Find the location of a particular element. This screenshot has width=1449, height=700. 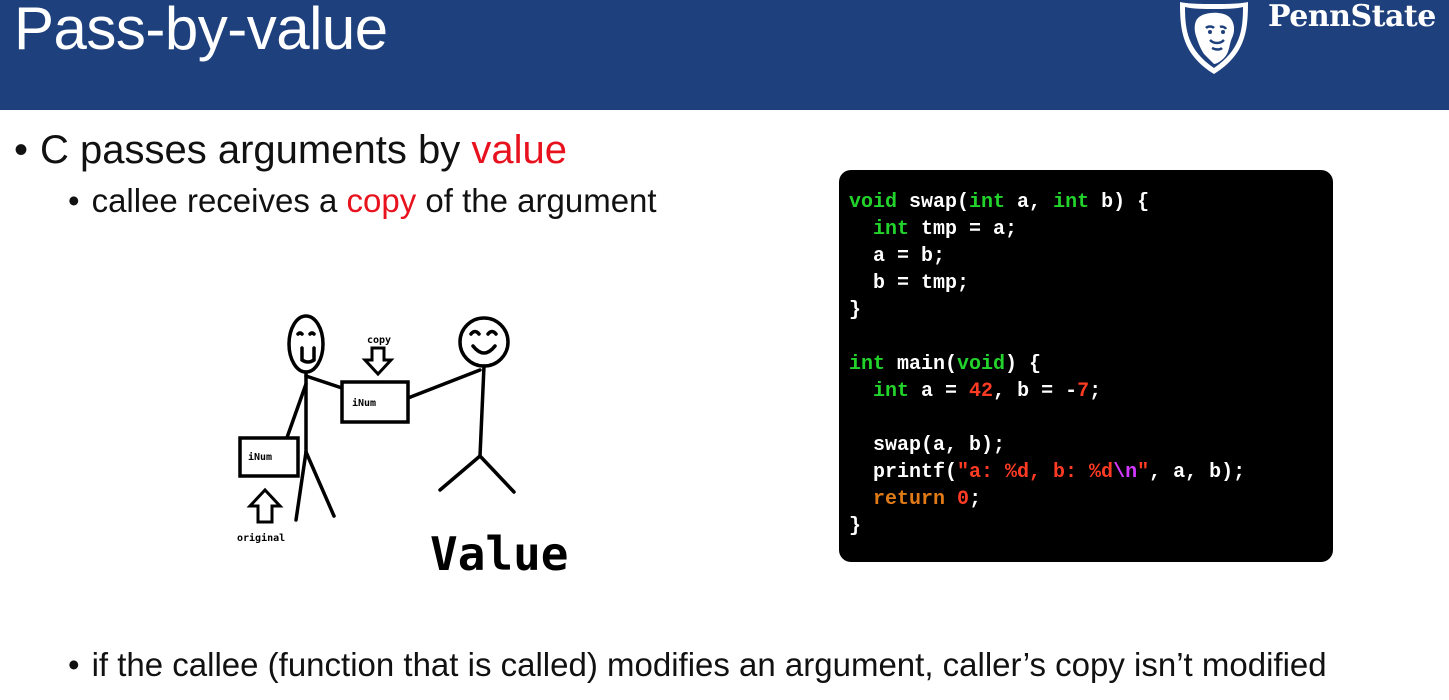

code-line: a = b; is located at coordinates (1091, 256).